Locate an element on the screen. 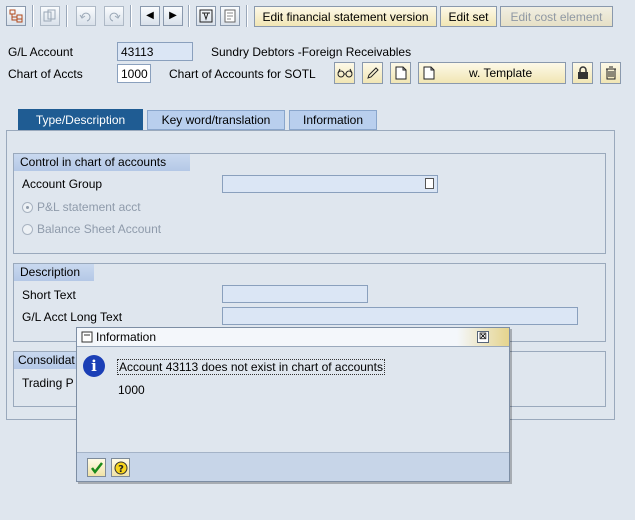  chart-of-accounts-description: Chart of Accounts for SOTL is located at coordinates (242, 74).